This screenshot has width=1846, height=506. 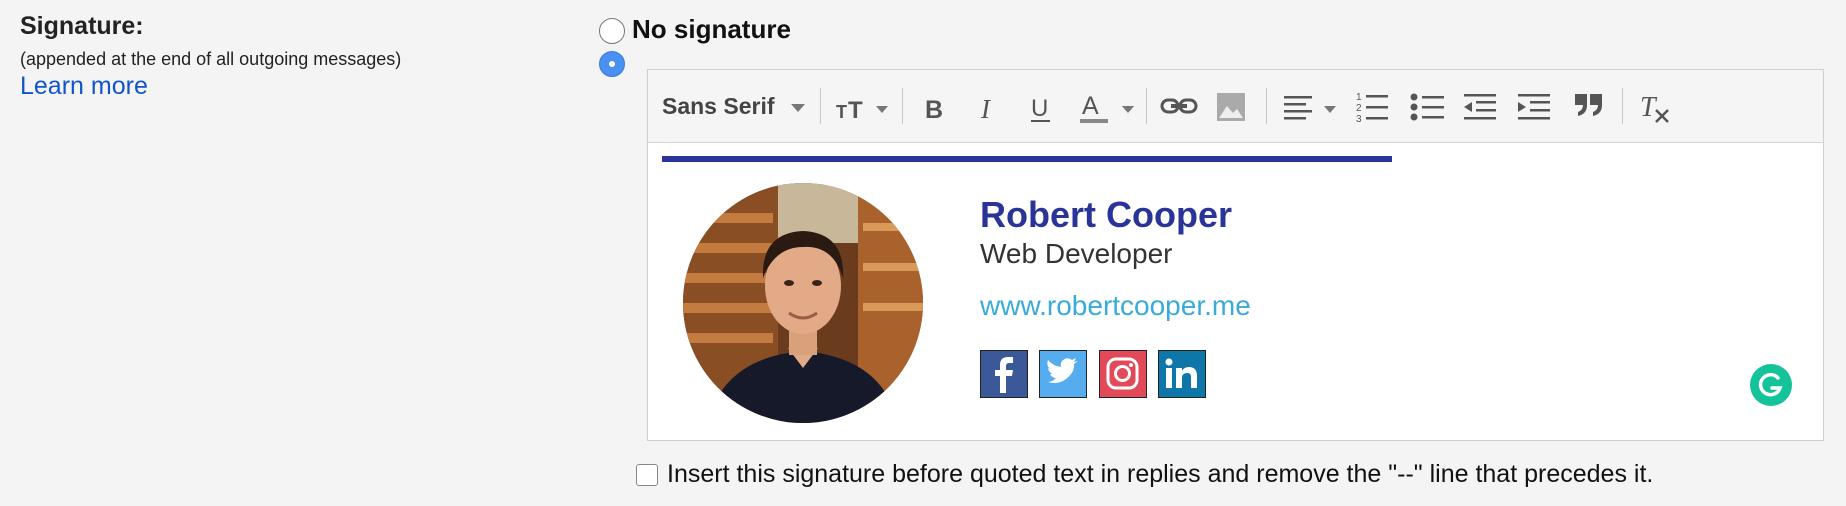 I want to click on instagram-link, so click(x=1123, y=374).